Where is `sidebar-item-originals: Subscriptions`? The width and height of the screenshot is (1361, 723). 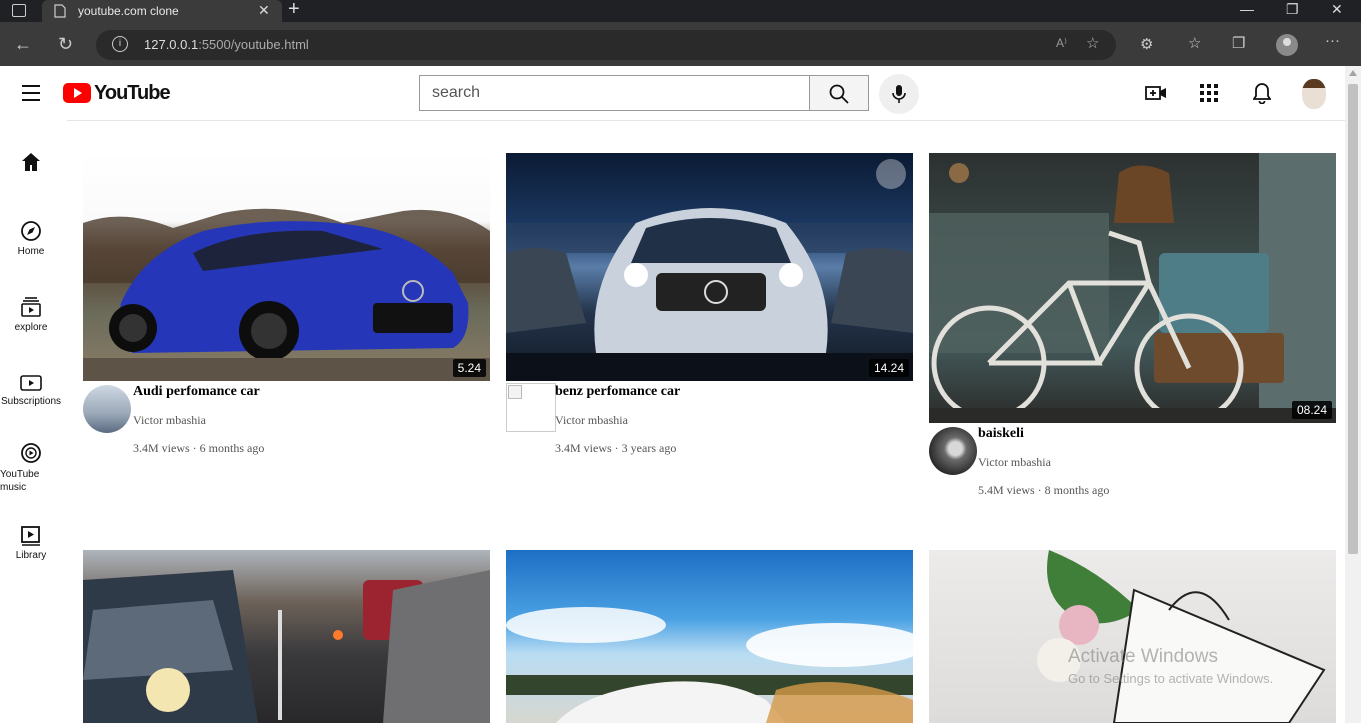 sidebar-item-originals: Subscriptions is located at coordinates (31, 390).